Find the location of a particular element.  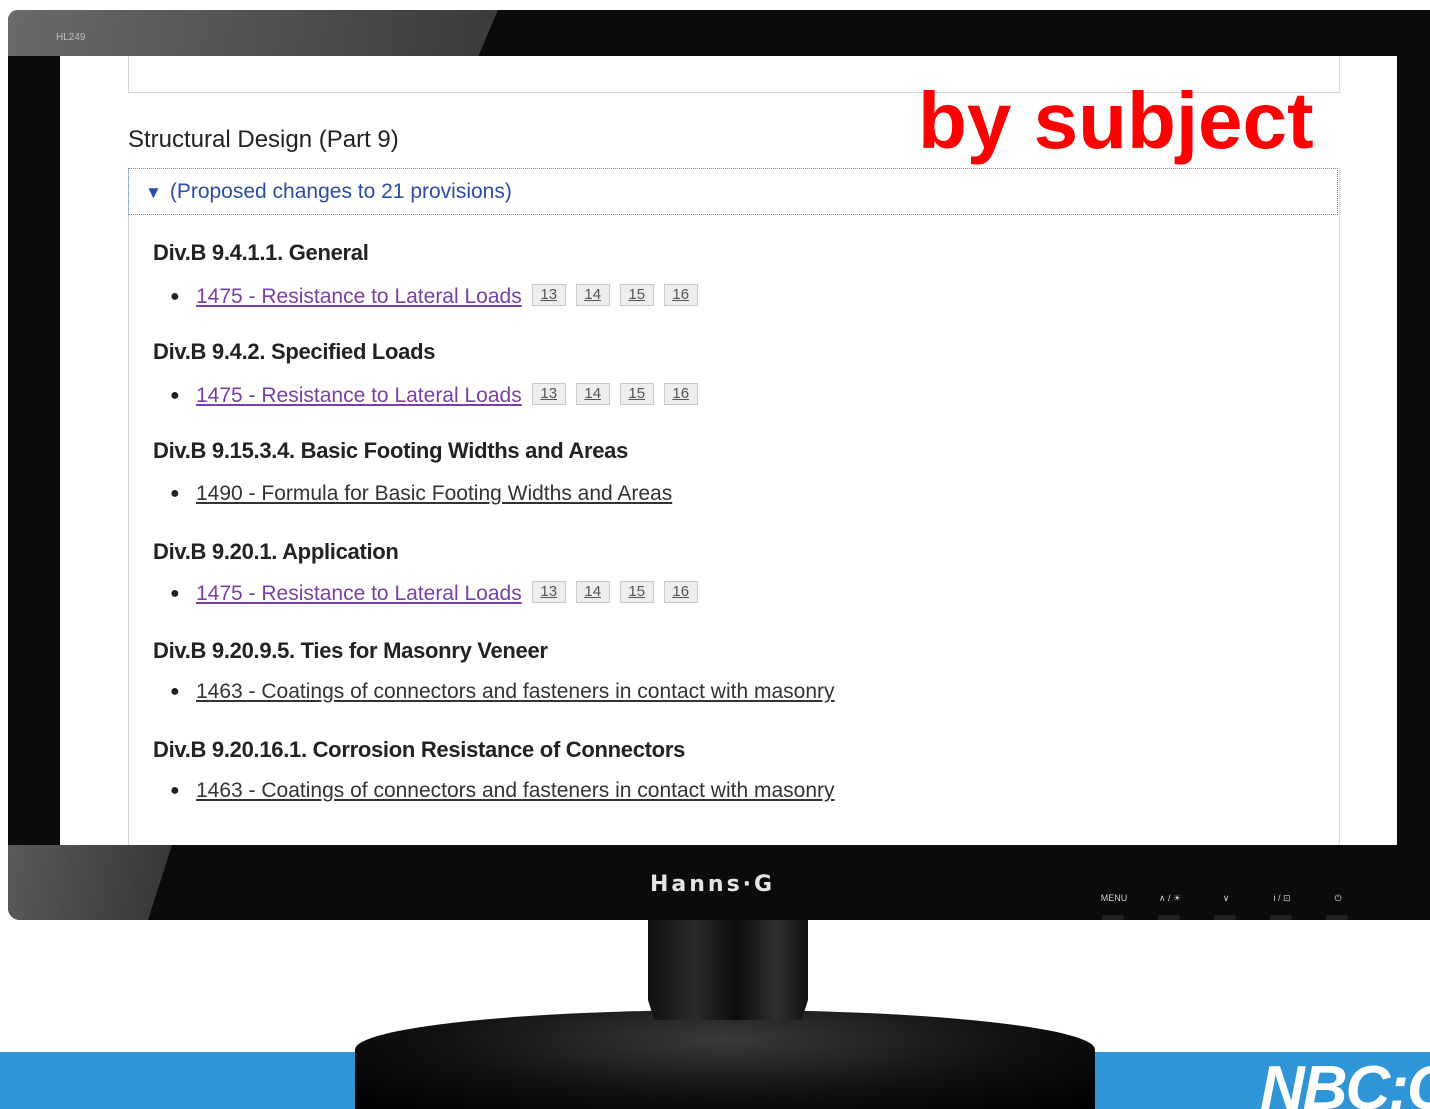

down-button is located at coordinates (1225, 917).